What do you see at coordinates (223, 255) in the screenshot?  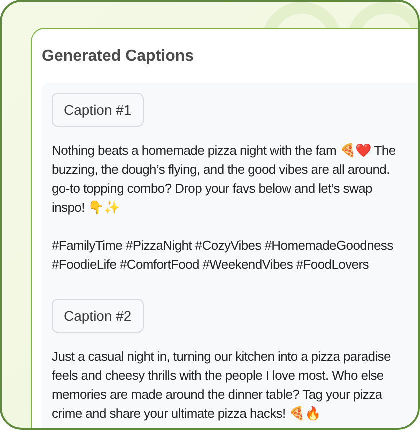 I see `caption-text: #FamilyTime #PizzaNight #CozyVibes #HomemadeGoodness #FoodieLife #ComfortFood #WeekendVibes #FoodLovers` at bounding box center [223, 255].